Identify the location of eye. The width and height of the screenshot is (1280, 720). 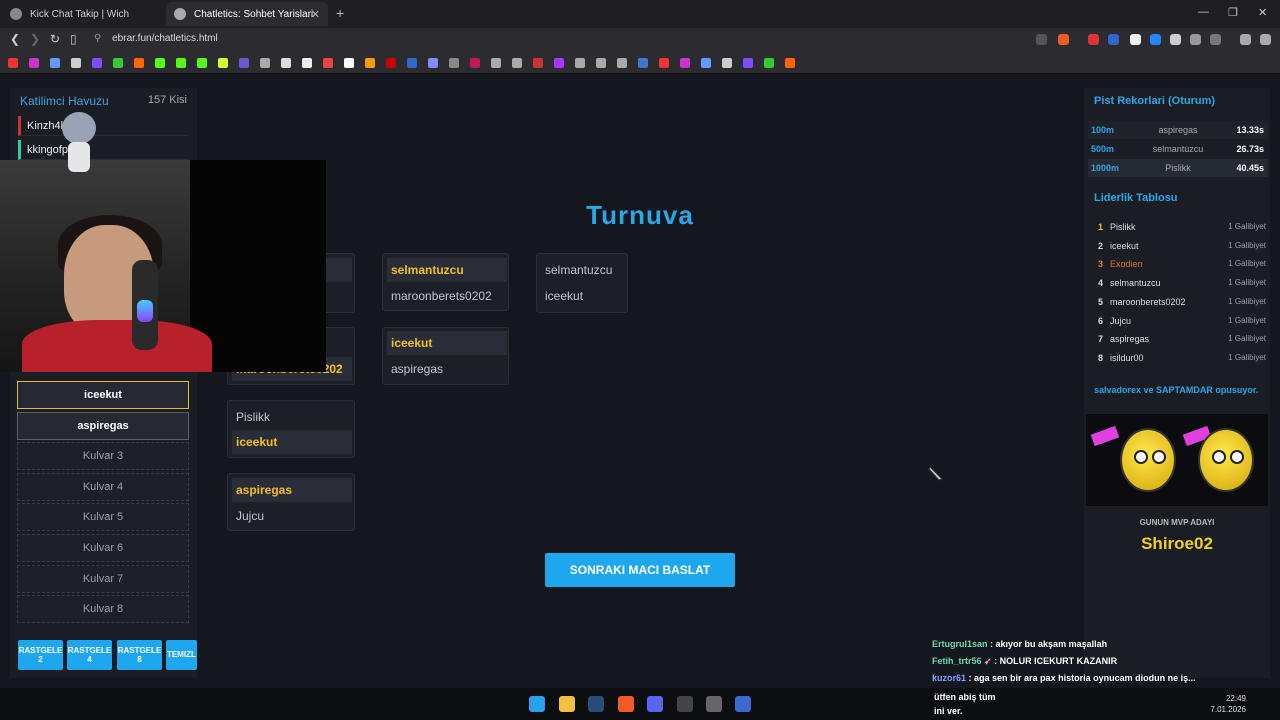
(1141, 457).